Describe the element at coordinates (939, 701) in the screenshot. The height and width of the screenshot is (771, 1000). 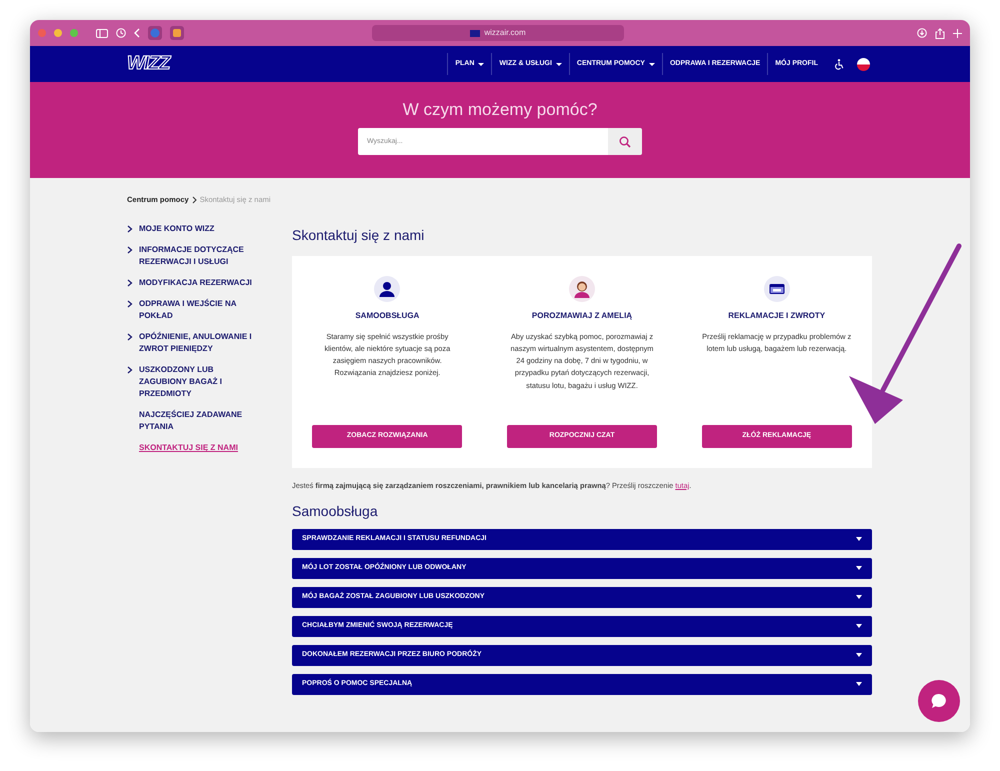
I see `chat-bubble-icon` at that location.